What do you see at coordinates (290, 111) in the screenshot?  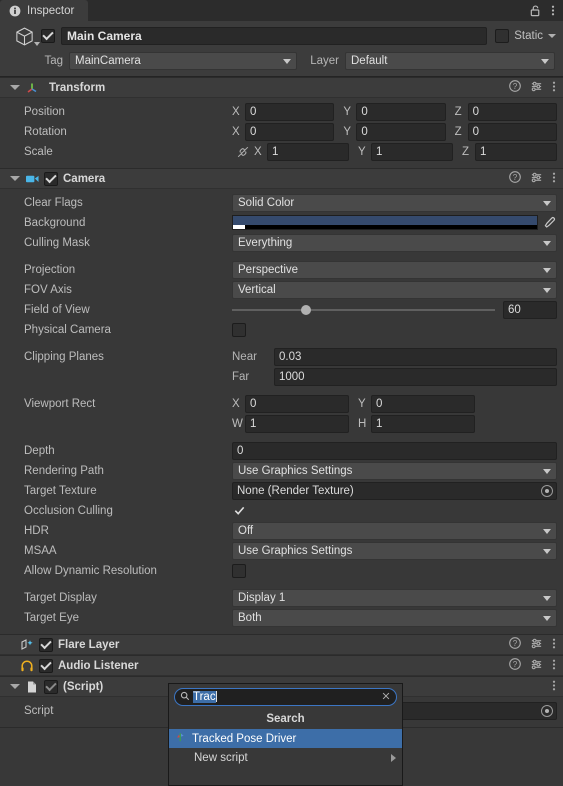 I see `position-x-input: 0` at bounding box center [290, 111].